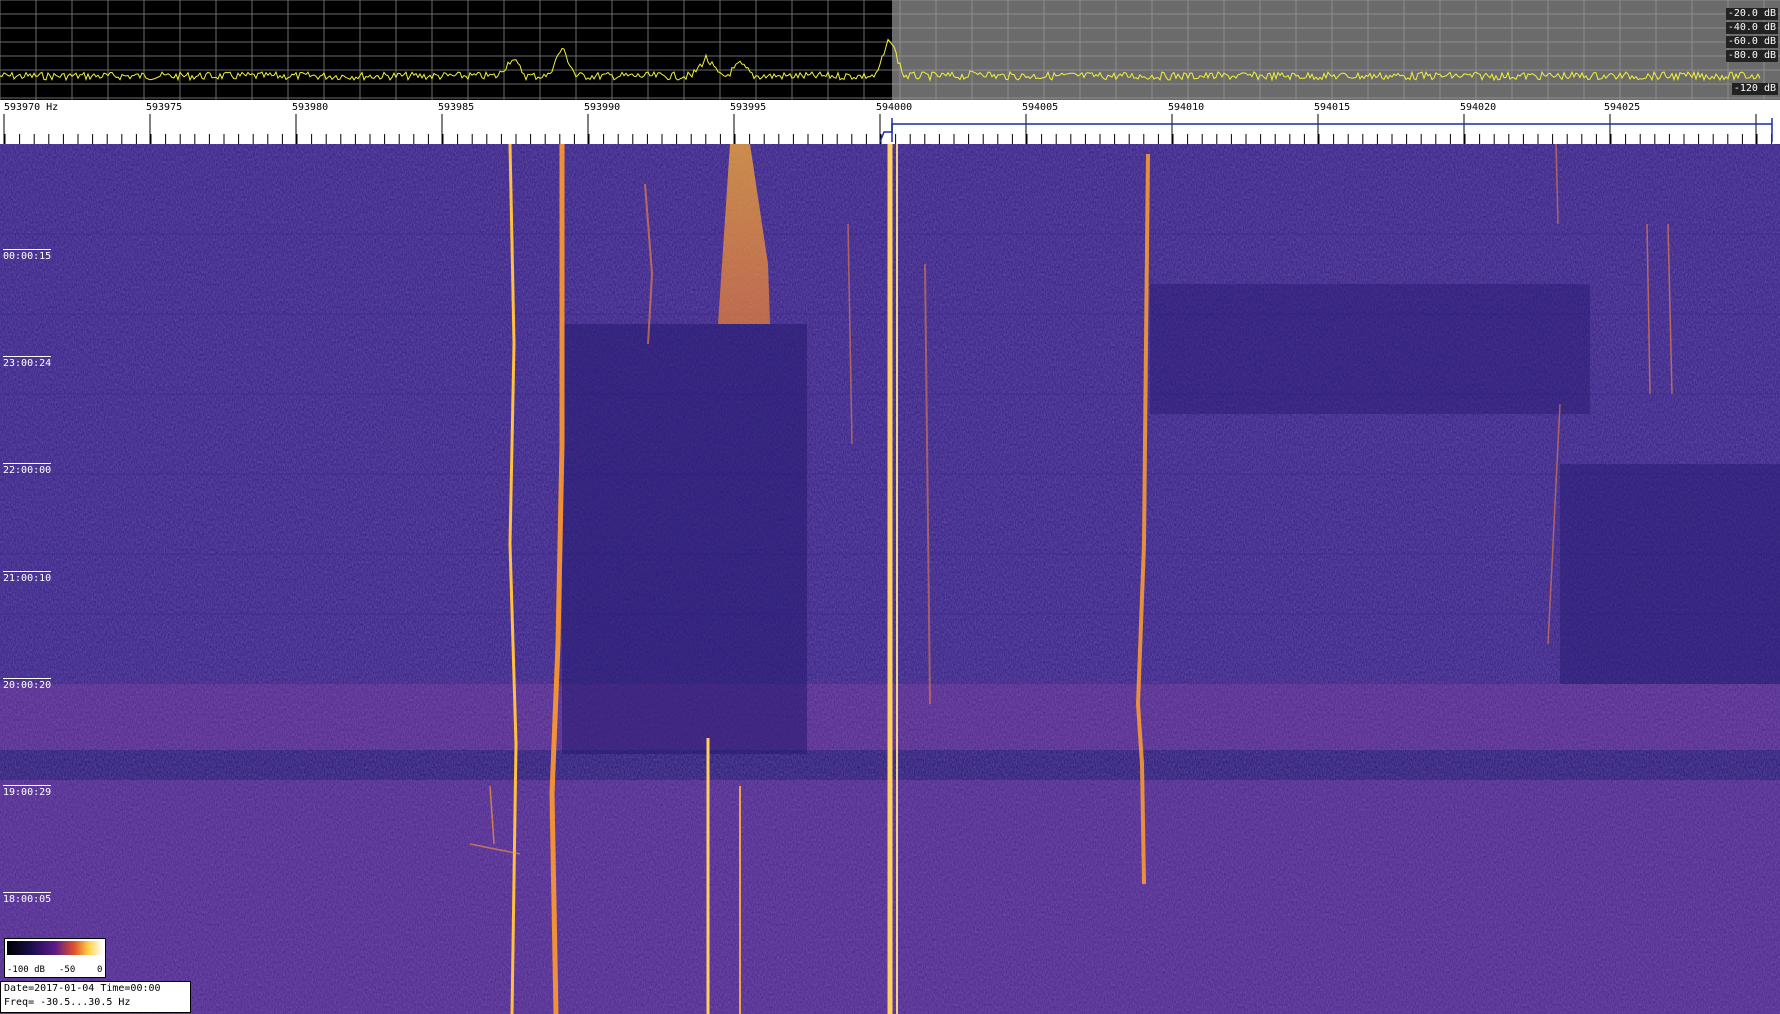 The width and height of the screenshot is (1780, 1014). Describe the element at coordinates (310, 107) in the screenshot. I see `freq-label: 593980` at that location.